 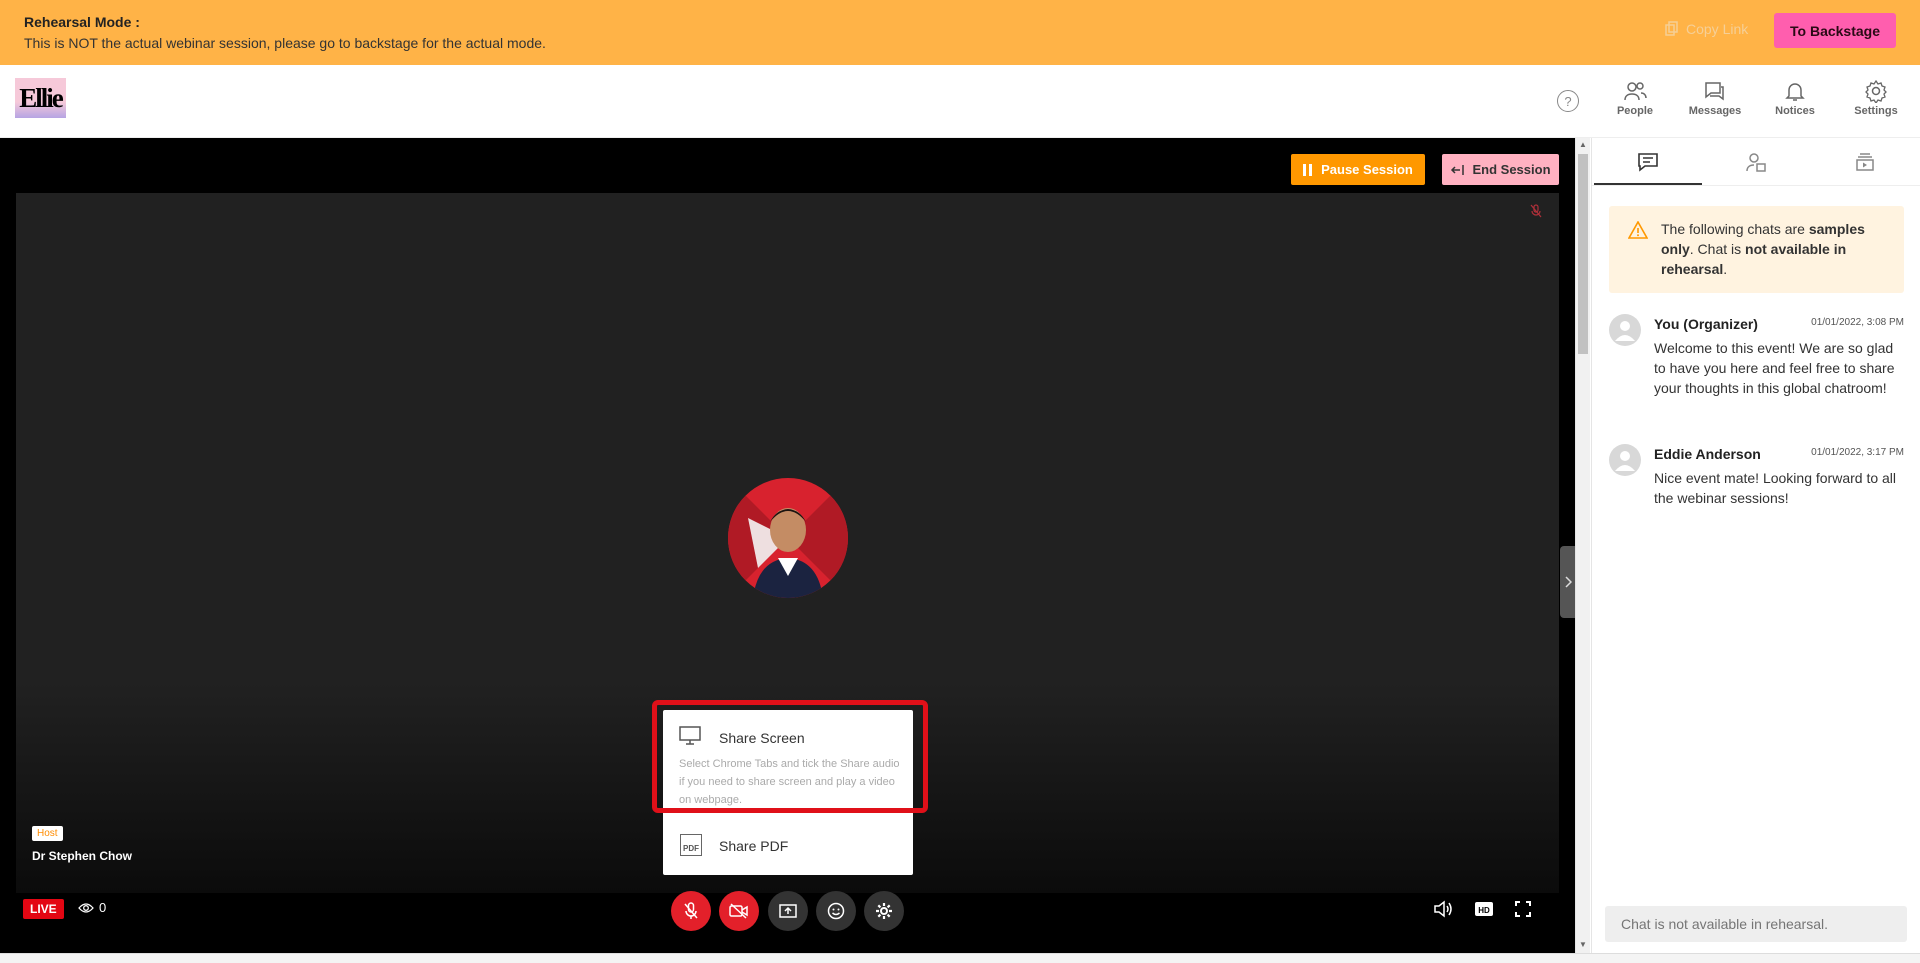 I want to click on end-session-label: End Session, so click(x=1511, y=169).